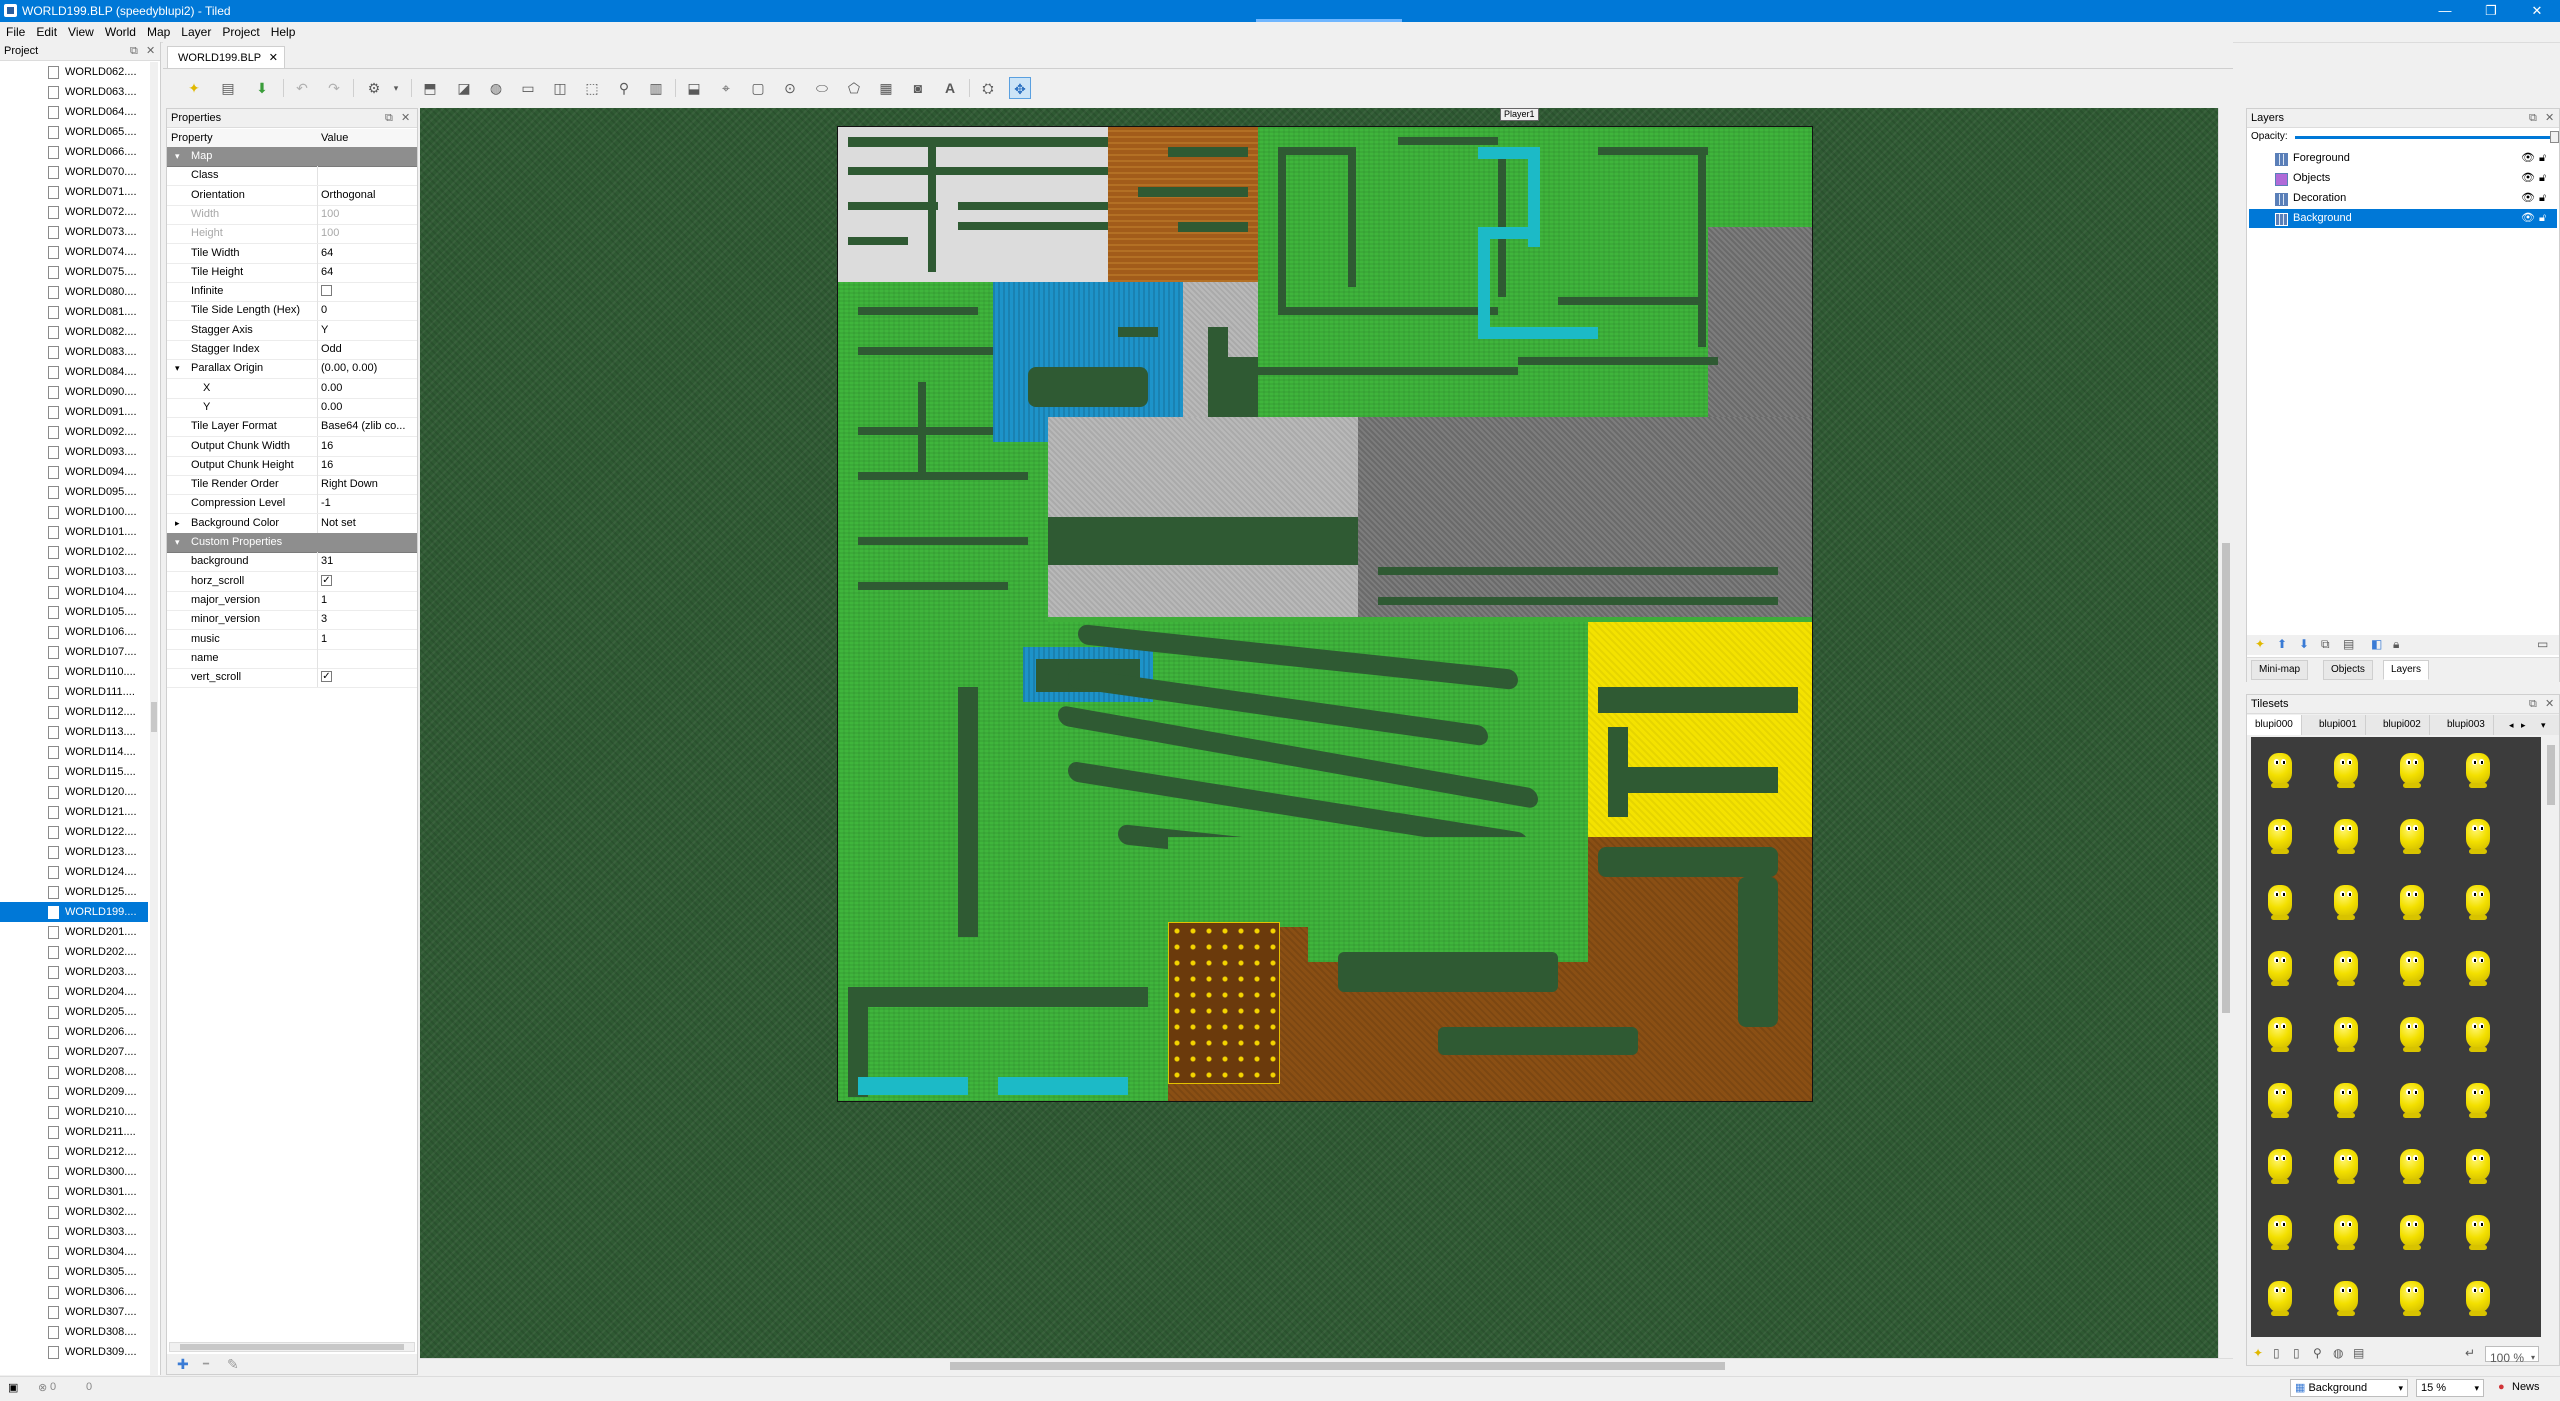  I want to click on show-hide-others-icon: ◧, so click(2376, 644).